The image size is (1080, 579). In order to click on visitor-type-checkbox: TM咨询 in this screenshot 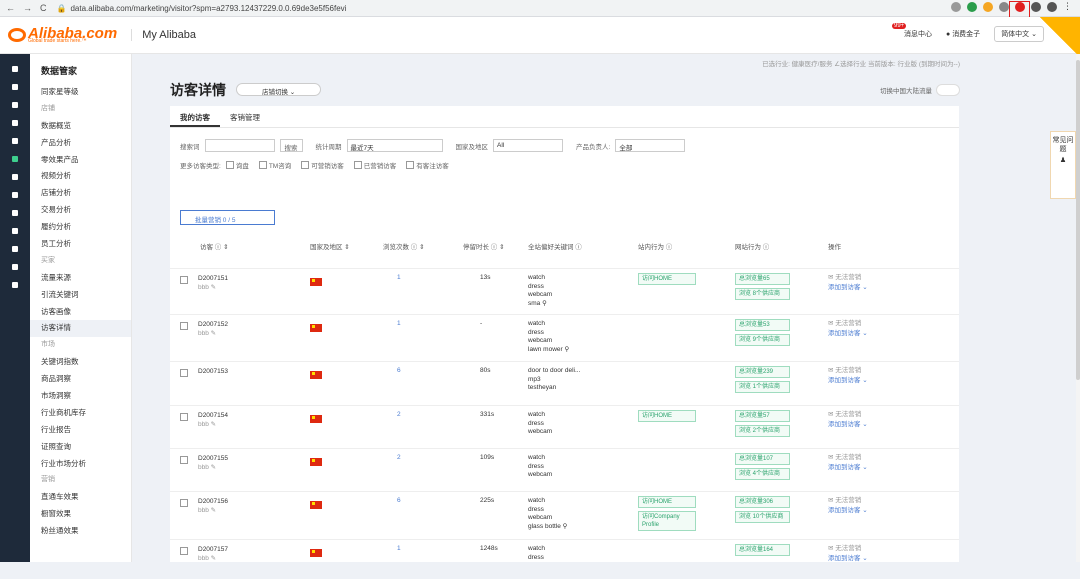, I will do `click(274, 165)`.